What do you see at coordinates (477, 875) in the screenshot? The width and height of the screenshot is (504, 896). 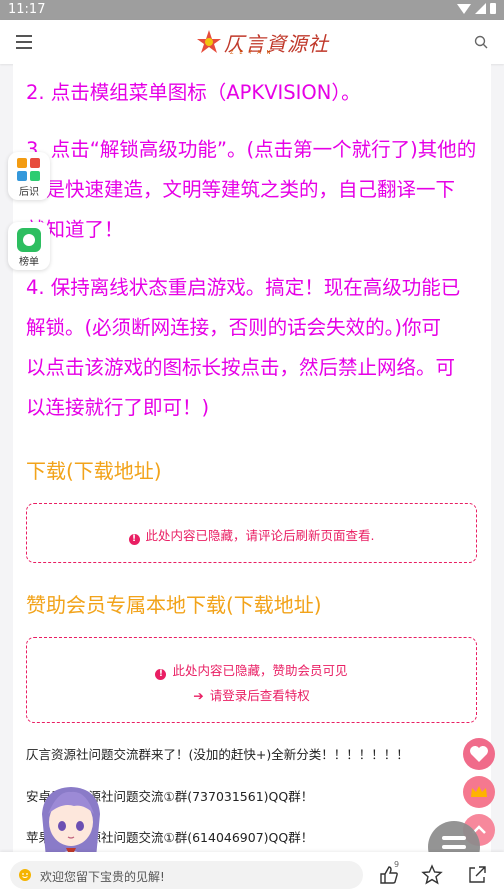 I see `share-icon` at bounding box center [477, 875].